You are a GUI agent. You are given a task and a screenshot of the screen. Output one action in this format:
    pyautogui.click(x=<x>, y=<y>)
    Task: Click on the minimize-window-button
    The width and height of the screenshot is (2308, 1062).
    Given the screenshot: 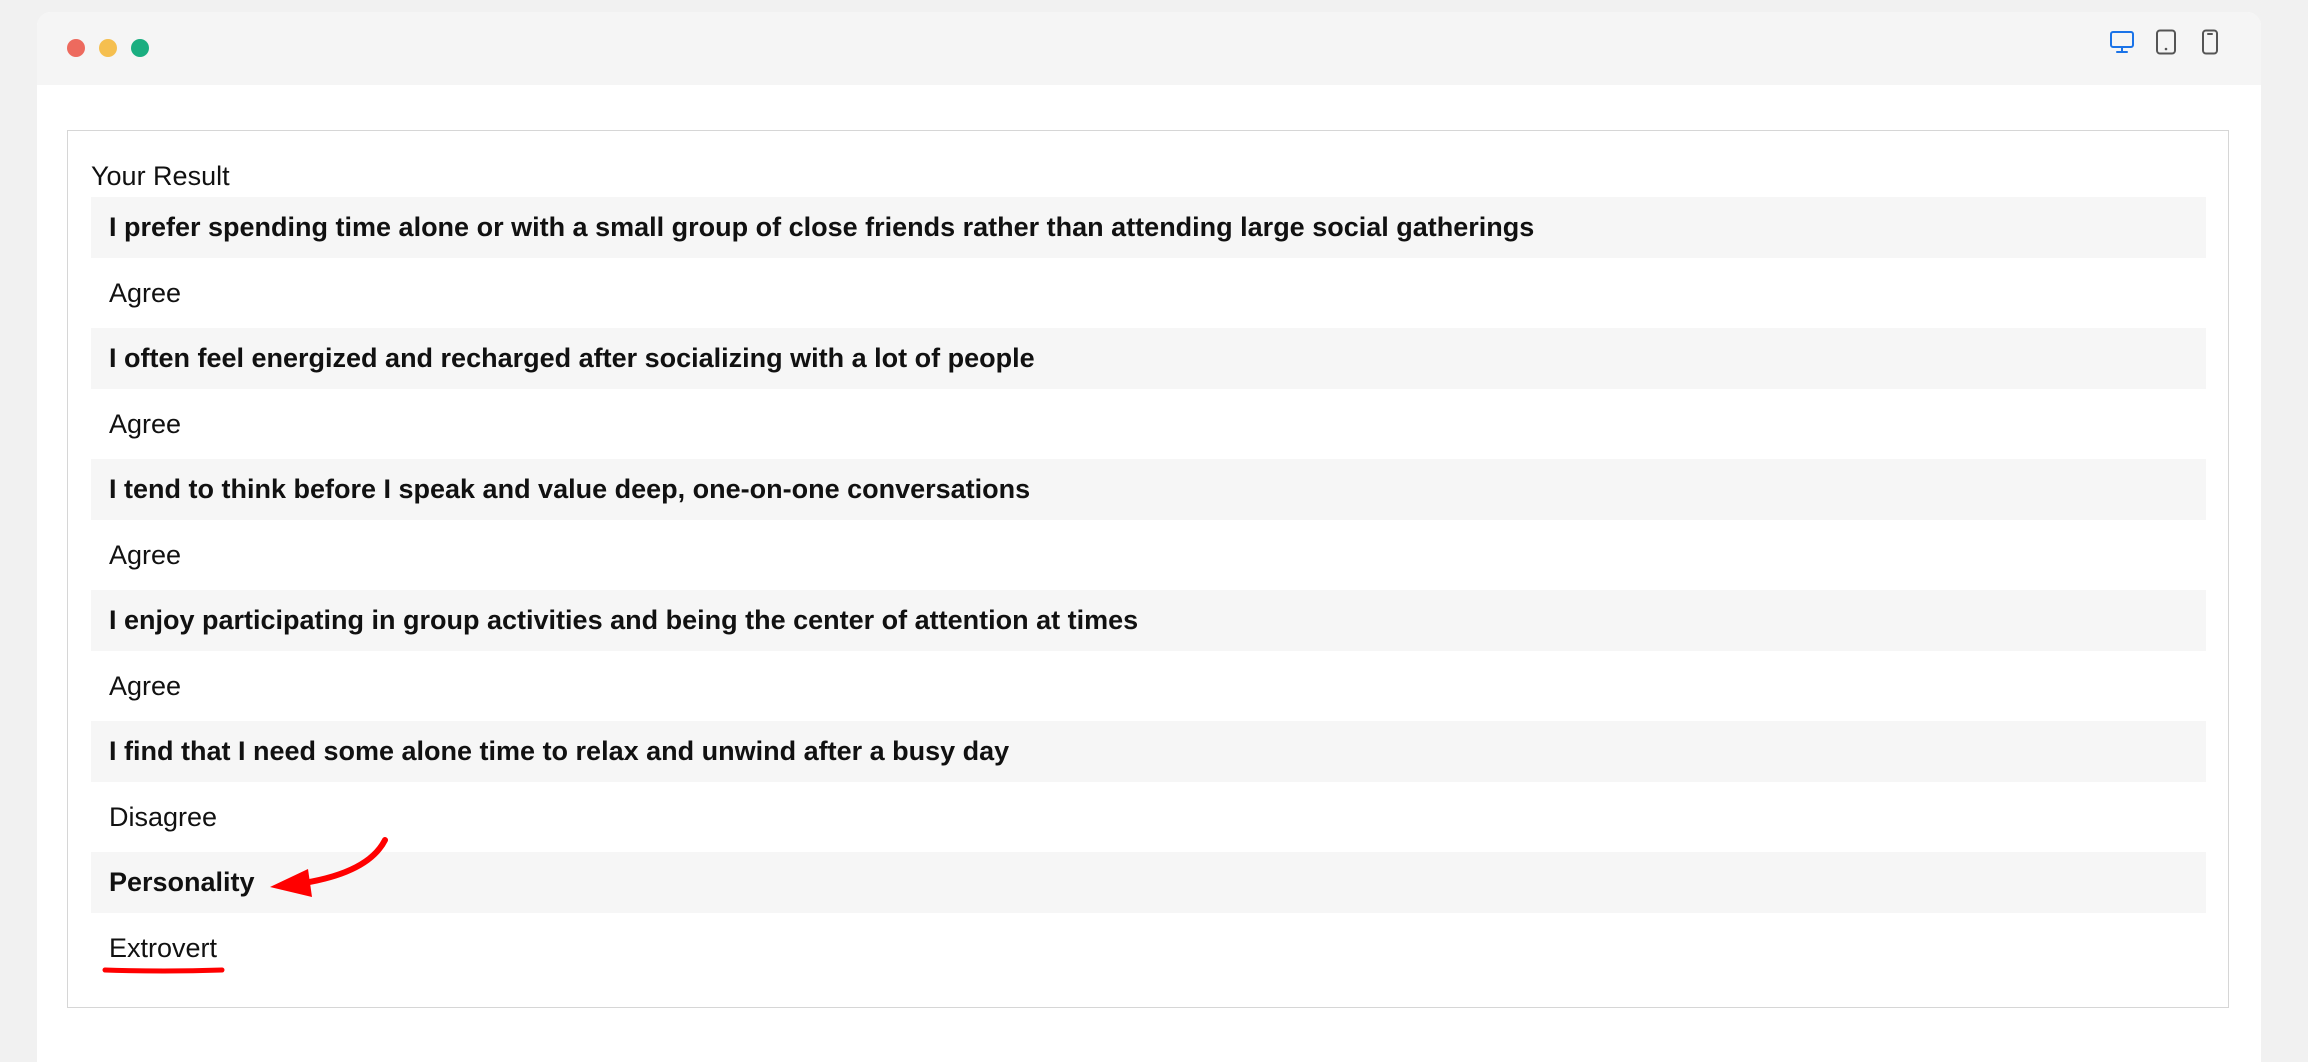 What is the action you would take?
    pyautogui.click(x=108, y=48)
    